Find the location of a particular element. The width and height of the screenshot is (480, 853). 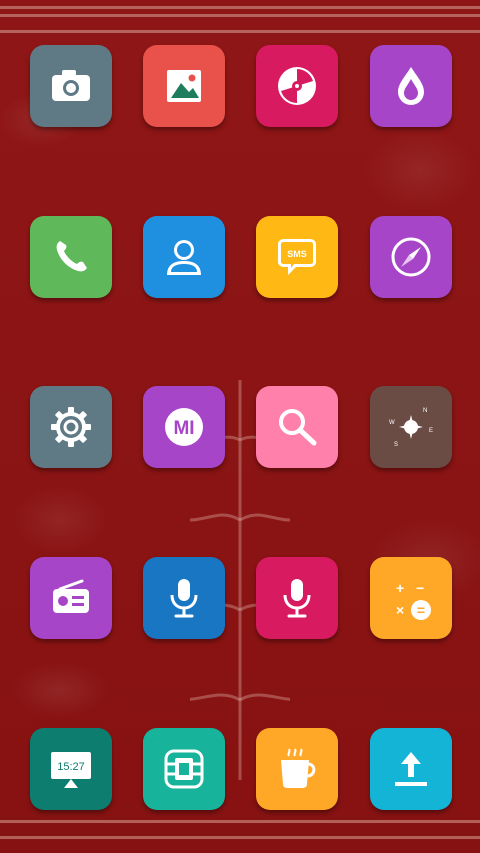

radio-icon is located at coordinates (71, 596).